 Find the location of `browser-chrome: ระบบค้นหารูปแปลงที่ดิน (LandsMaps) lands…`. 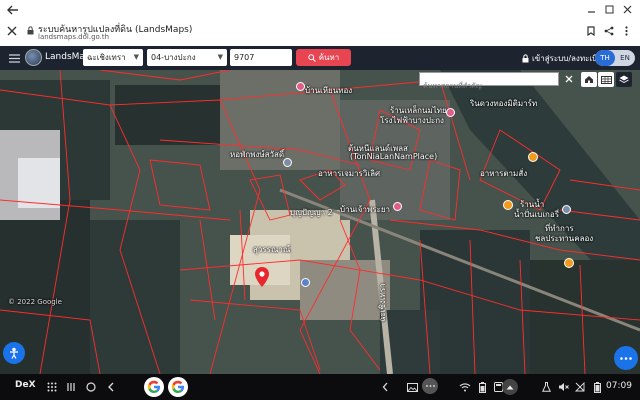

browser-chrome: ระบบค้นหารูปแปลงที่ดิน (LandsMaps) lands… is located at coordinates (320, 23).